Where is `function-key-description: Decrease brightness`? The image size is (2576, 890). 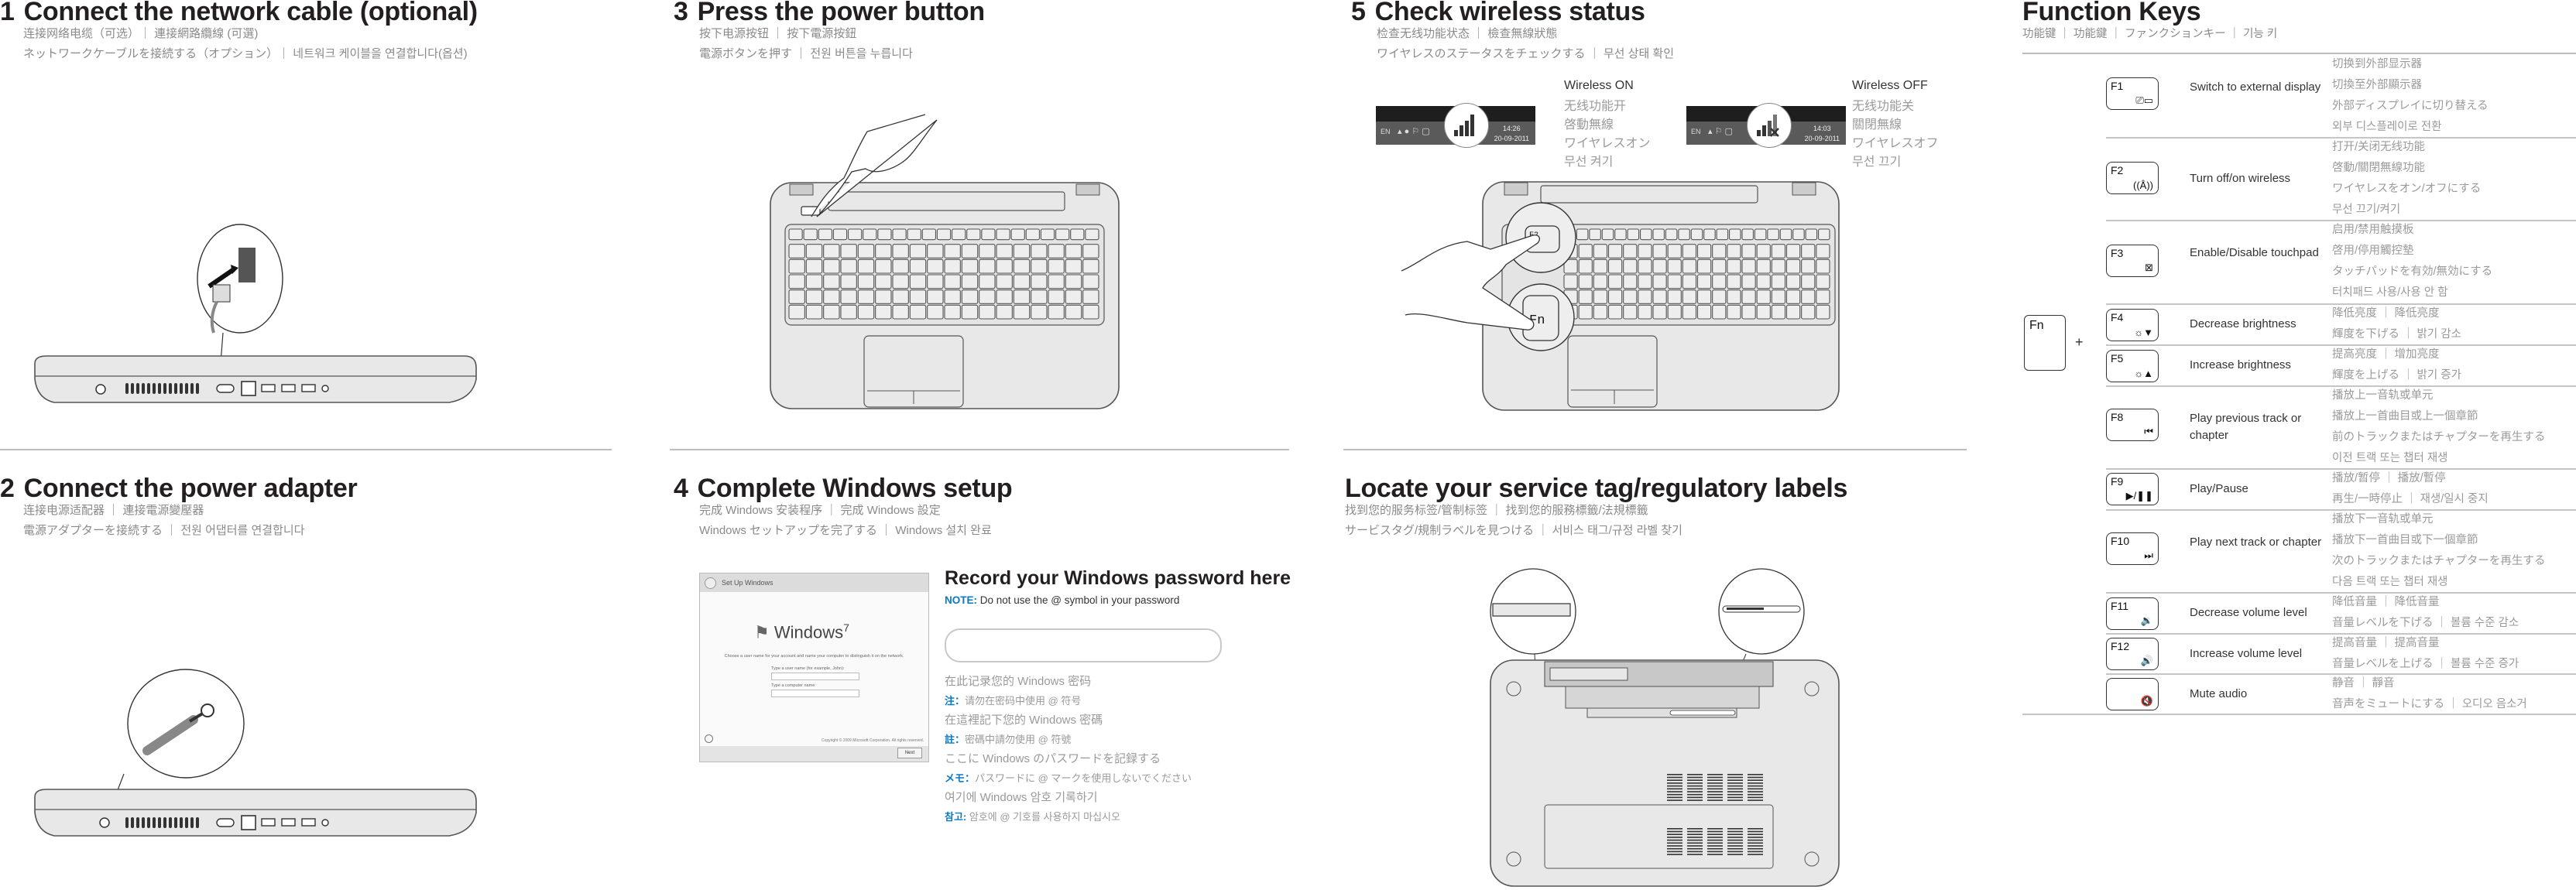 function-key-description: Decrease brightness is located at coordinates (2243, 323).